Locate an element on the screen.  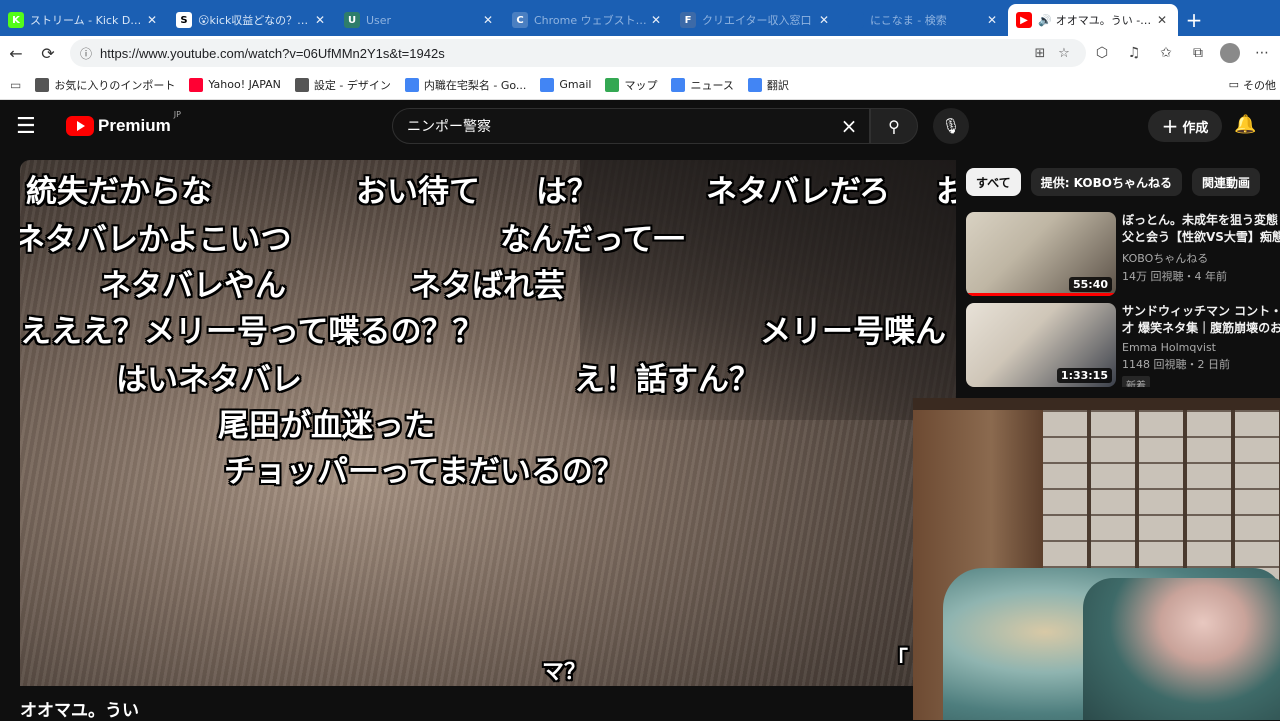
tab-audio-icon: 🔊 is located at coordinates (1045, 20).